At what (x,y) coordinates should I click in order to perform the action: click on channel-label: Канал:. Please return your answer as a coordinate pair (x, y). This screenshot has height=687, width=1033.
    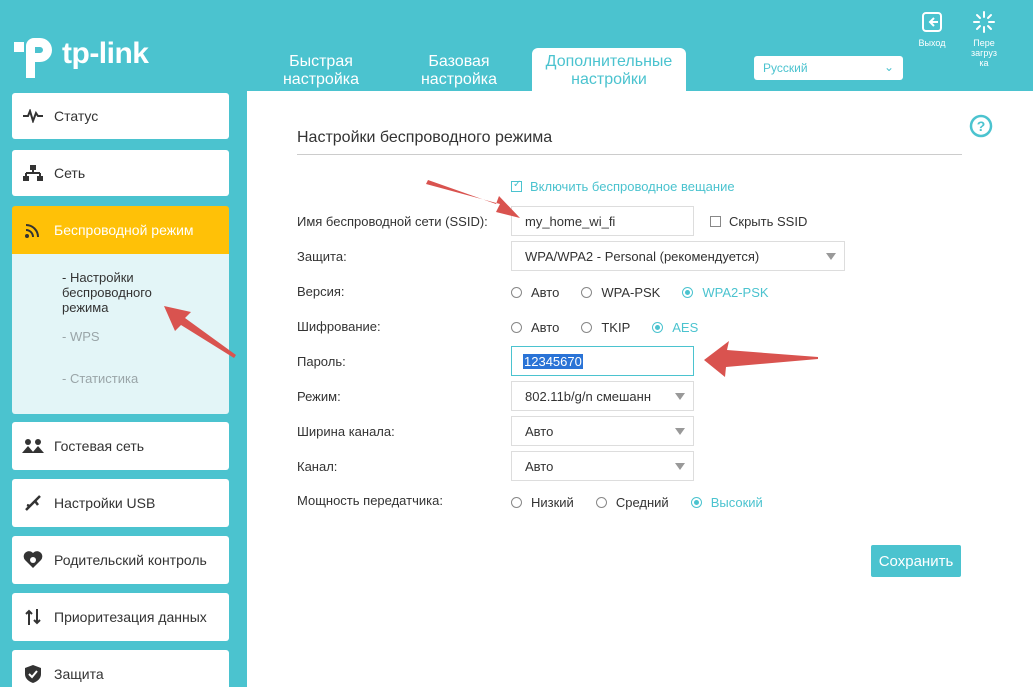
    Looking at the image, I should click on (317, 466).